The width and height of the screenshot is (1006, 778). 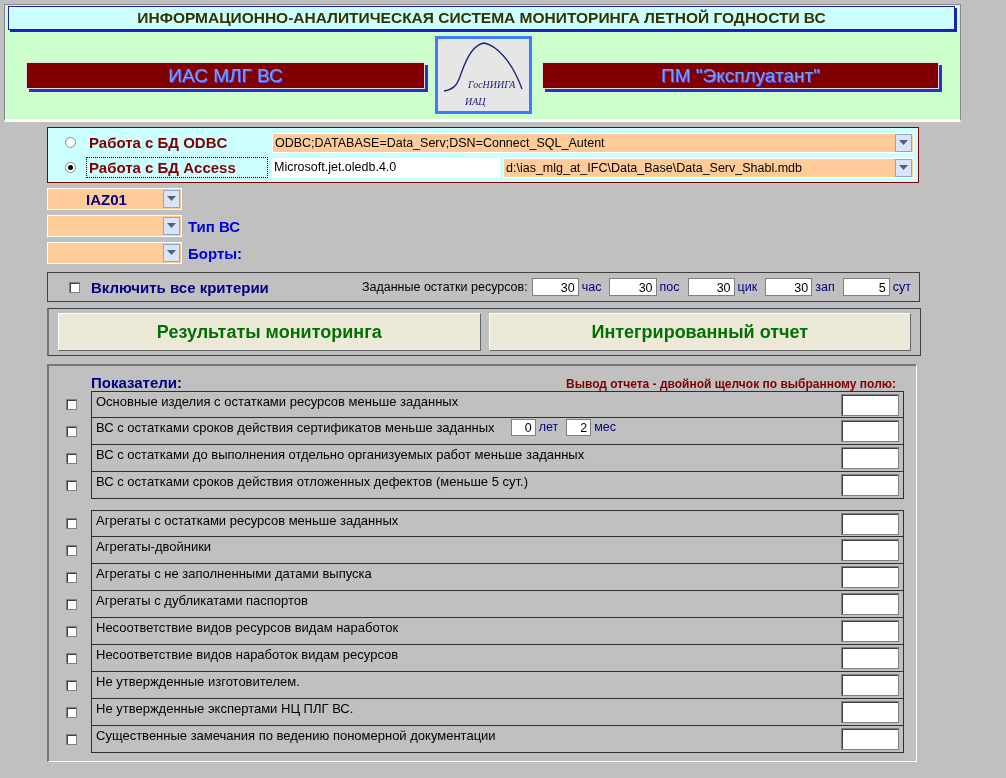 I want to click on hint-text: Вывод отчета - двойной щелчок по выбранному полю:, so click(x=731, y=384).